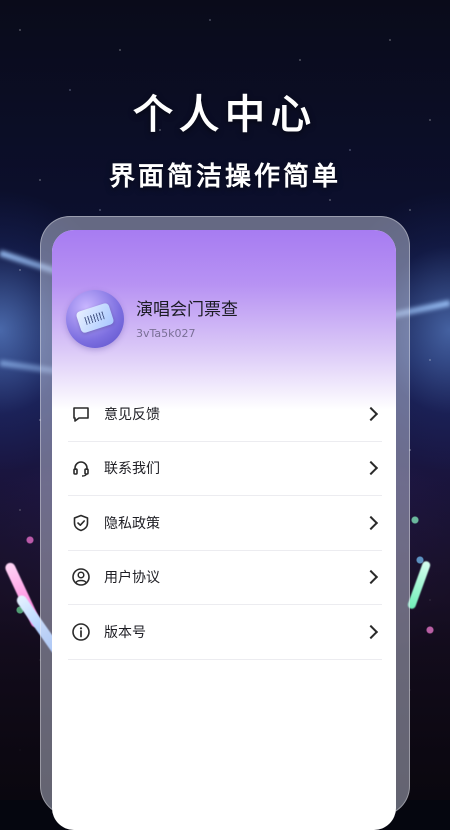 This screenshot has width=450, height=830. I want to click on profile-text: 演唱会门票查 3vTa5k027, so click(187, 319).